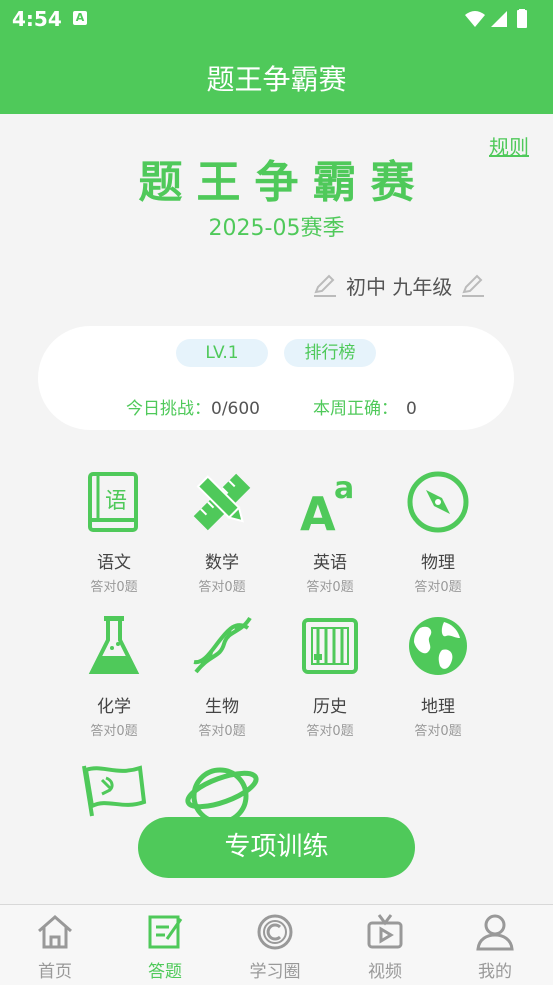  Describe the element at coordinates (438, 646) in the screenshot. I see `globe-icon` at that location.